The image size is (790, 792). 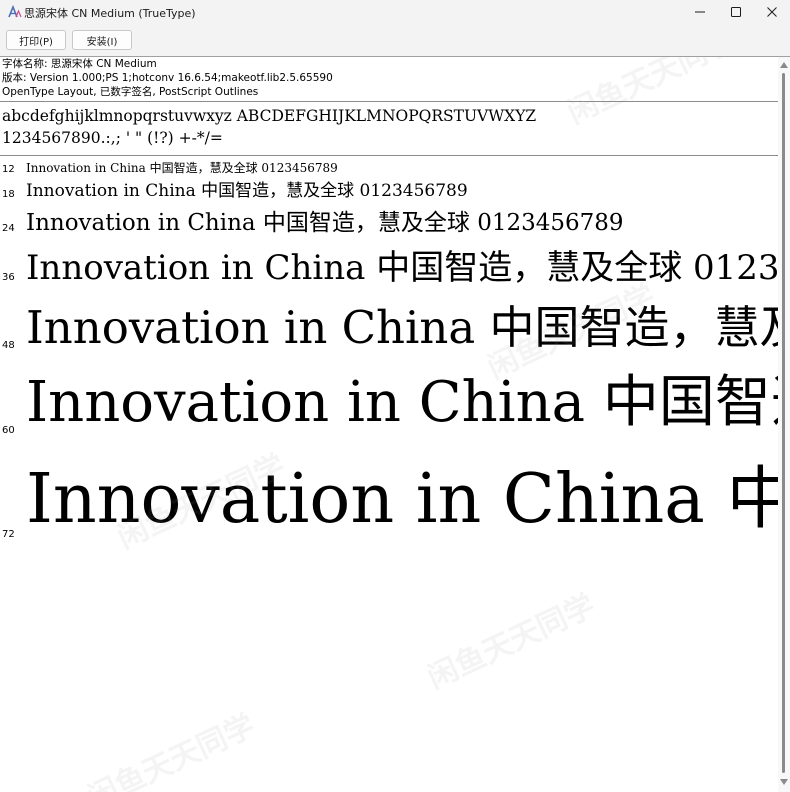 What do you see at coordinates (8, 534) in the screenshot?
I see `size-label: 72` at bounding box center [8, 534].